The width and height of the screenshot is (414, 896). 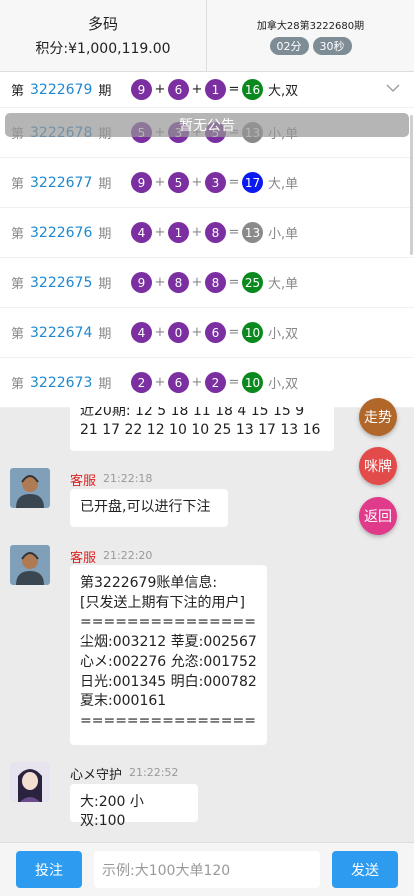 I want to click on back-button: 返回, so click(x=378, y=516).